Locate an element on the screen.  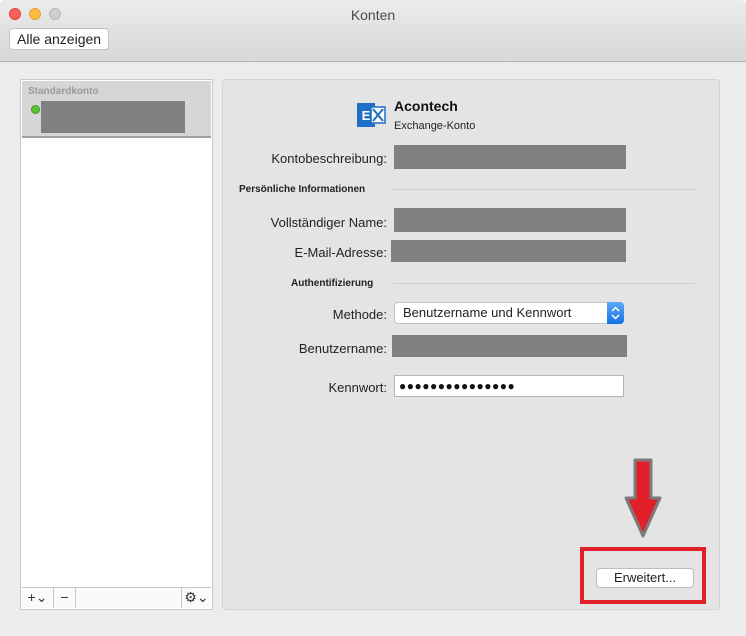
window-title: Konten is located at coordinates (373, 15).